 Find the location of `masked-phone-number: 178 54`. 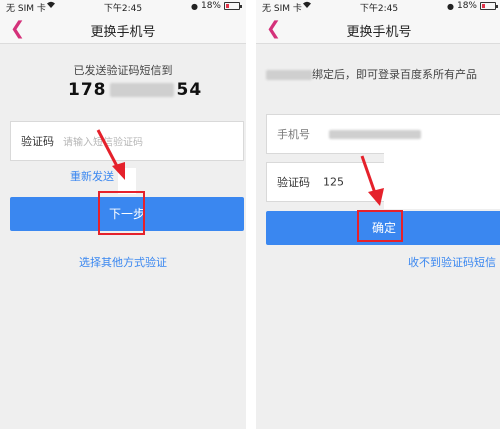

masked-phone-number: 178 54 is located at coordinates (135, 90).